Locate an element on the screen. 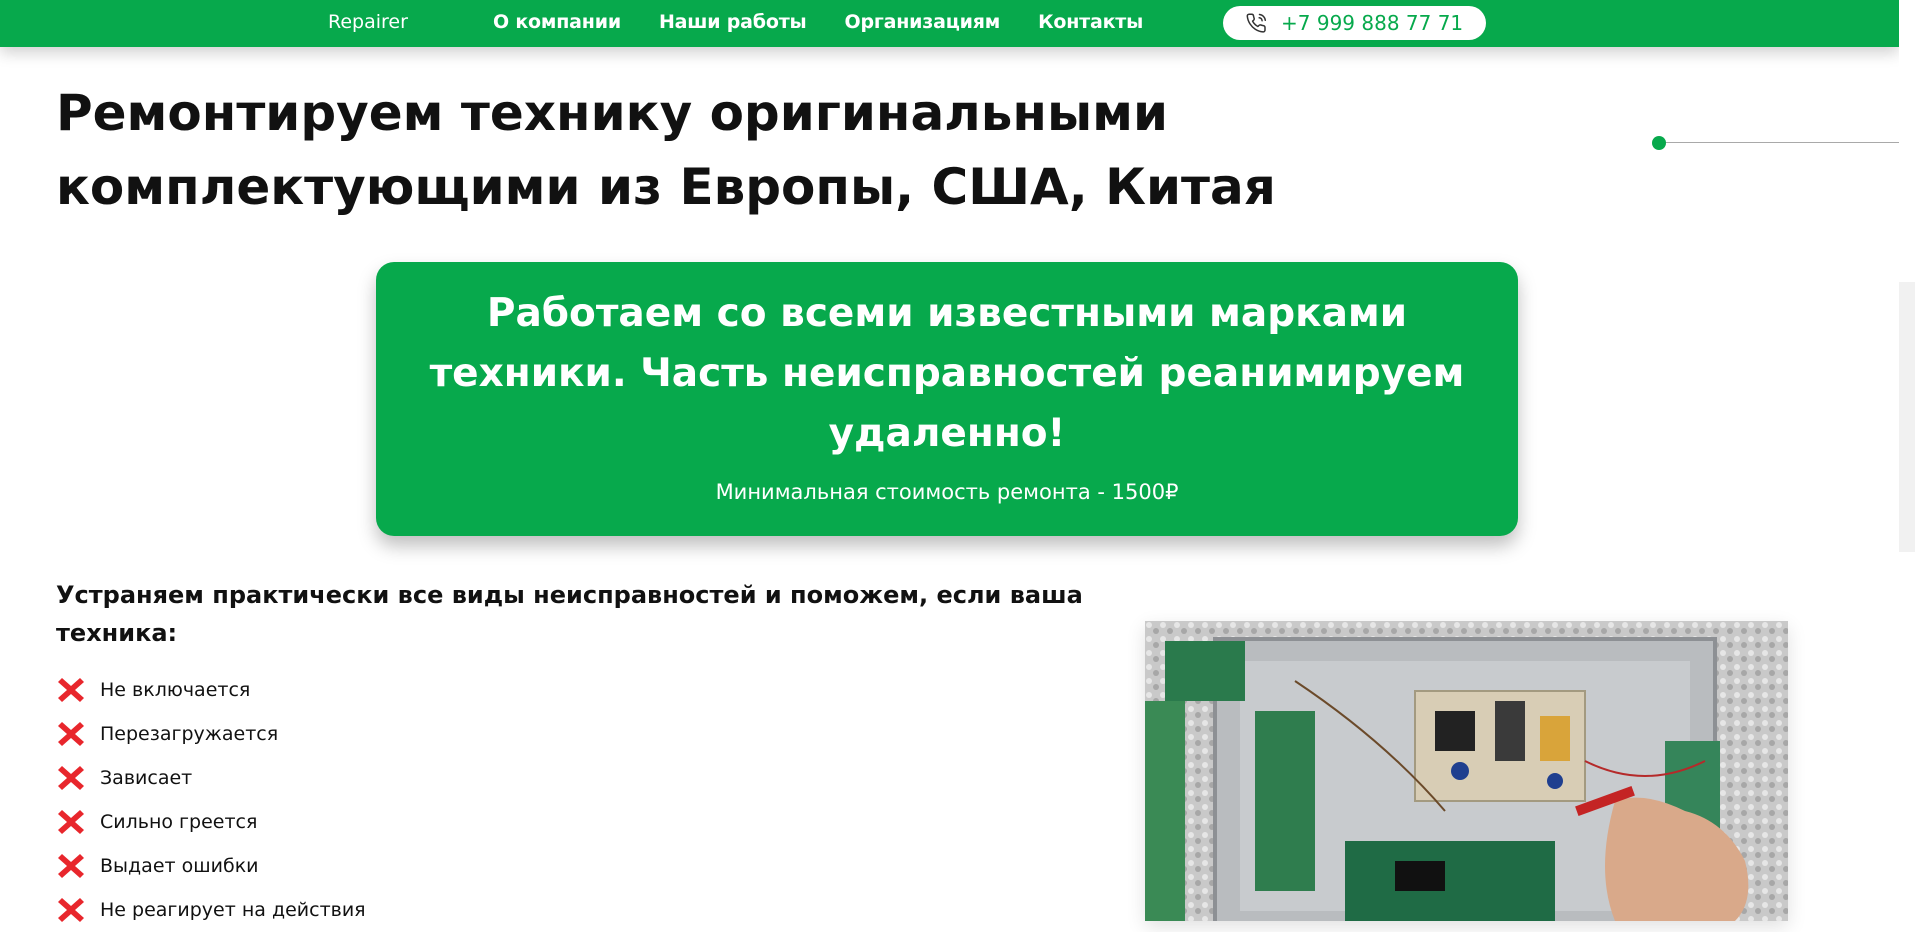  phone-number: +7 999 888 77 71 is located at coordinates (1372, 23).